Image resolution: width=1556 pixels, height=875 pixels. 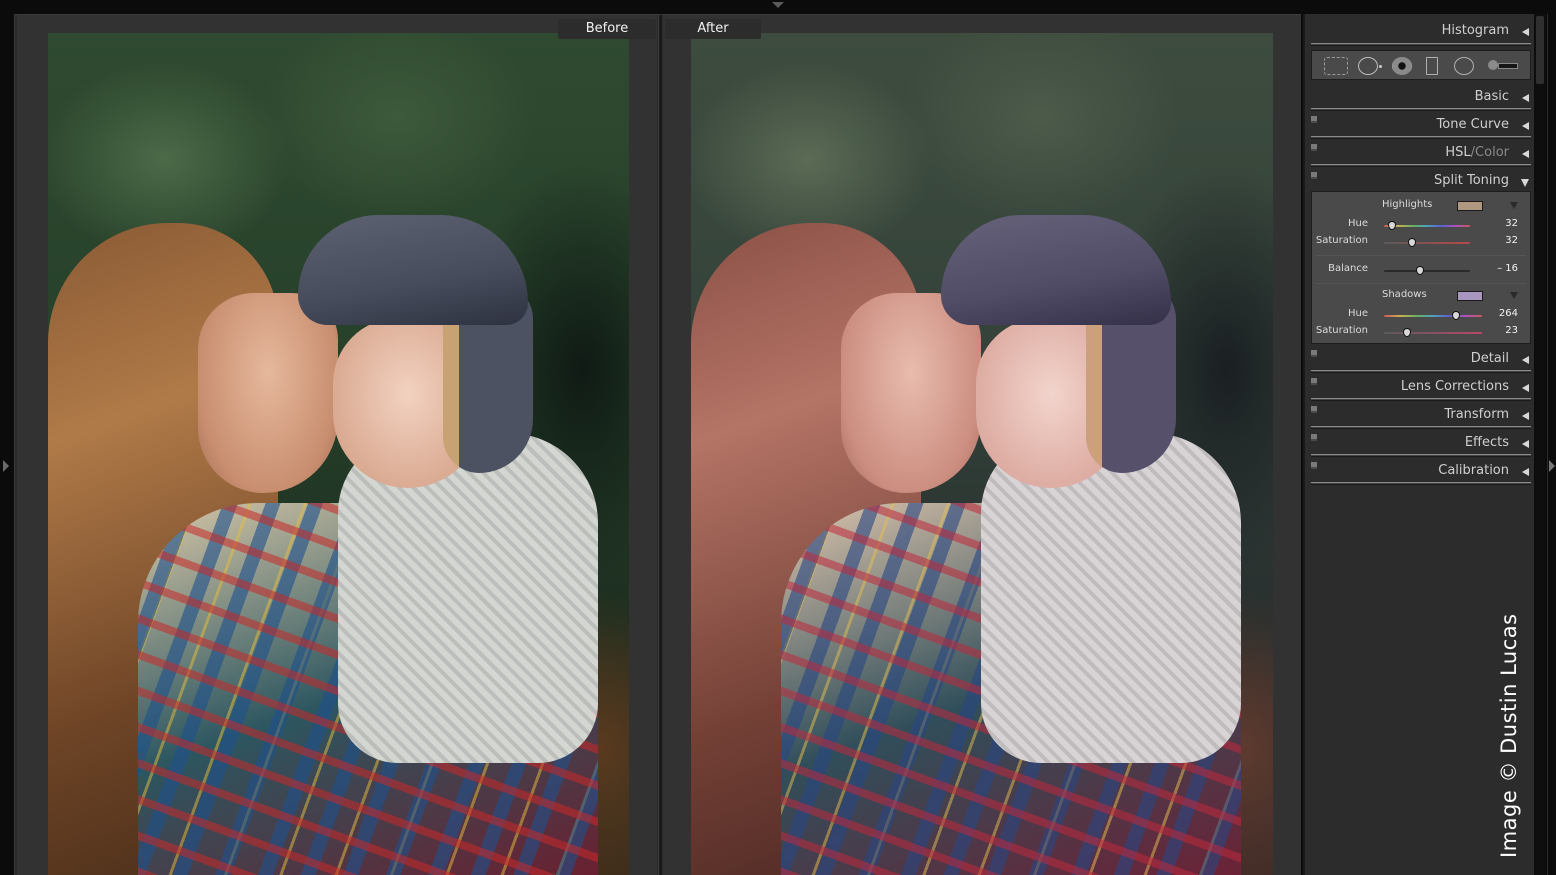 What do you see at coordinates (713, 29) in the screenshot?
I see `after-label: After` at bounding box center [713, 29].